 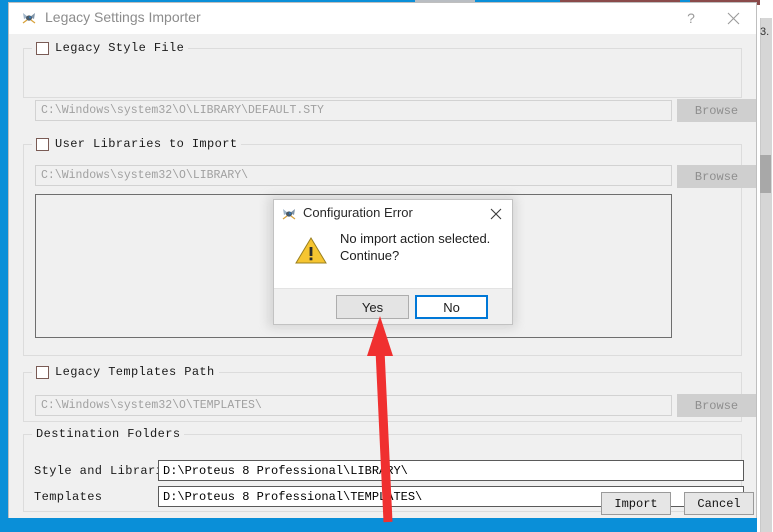 I want to click on user-libraries-browse-button: Browse, so click(x=716, y=176).